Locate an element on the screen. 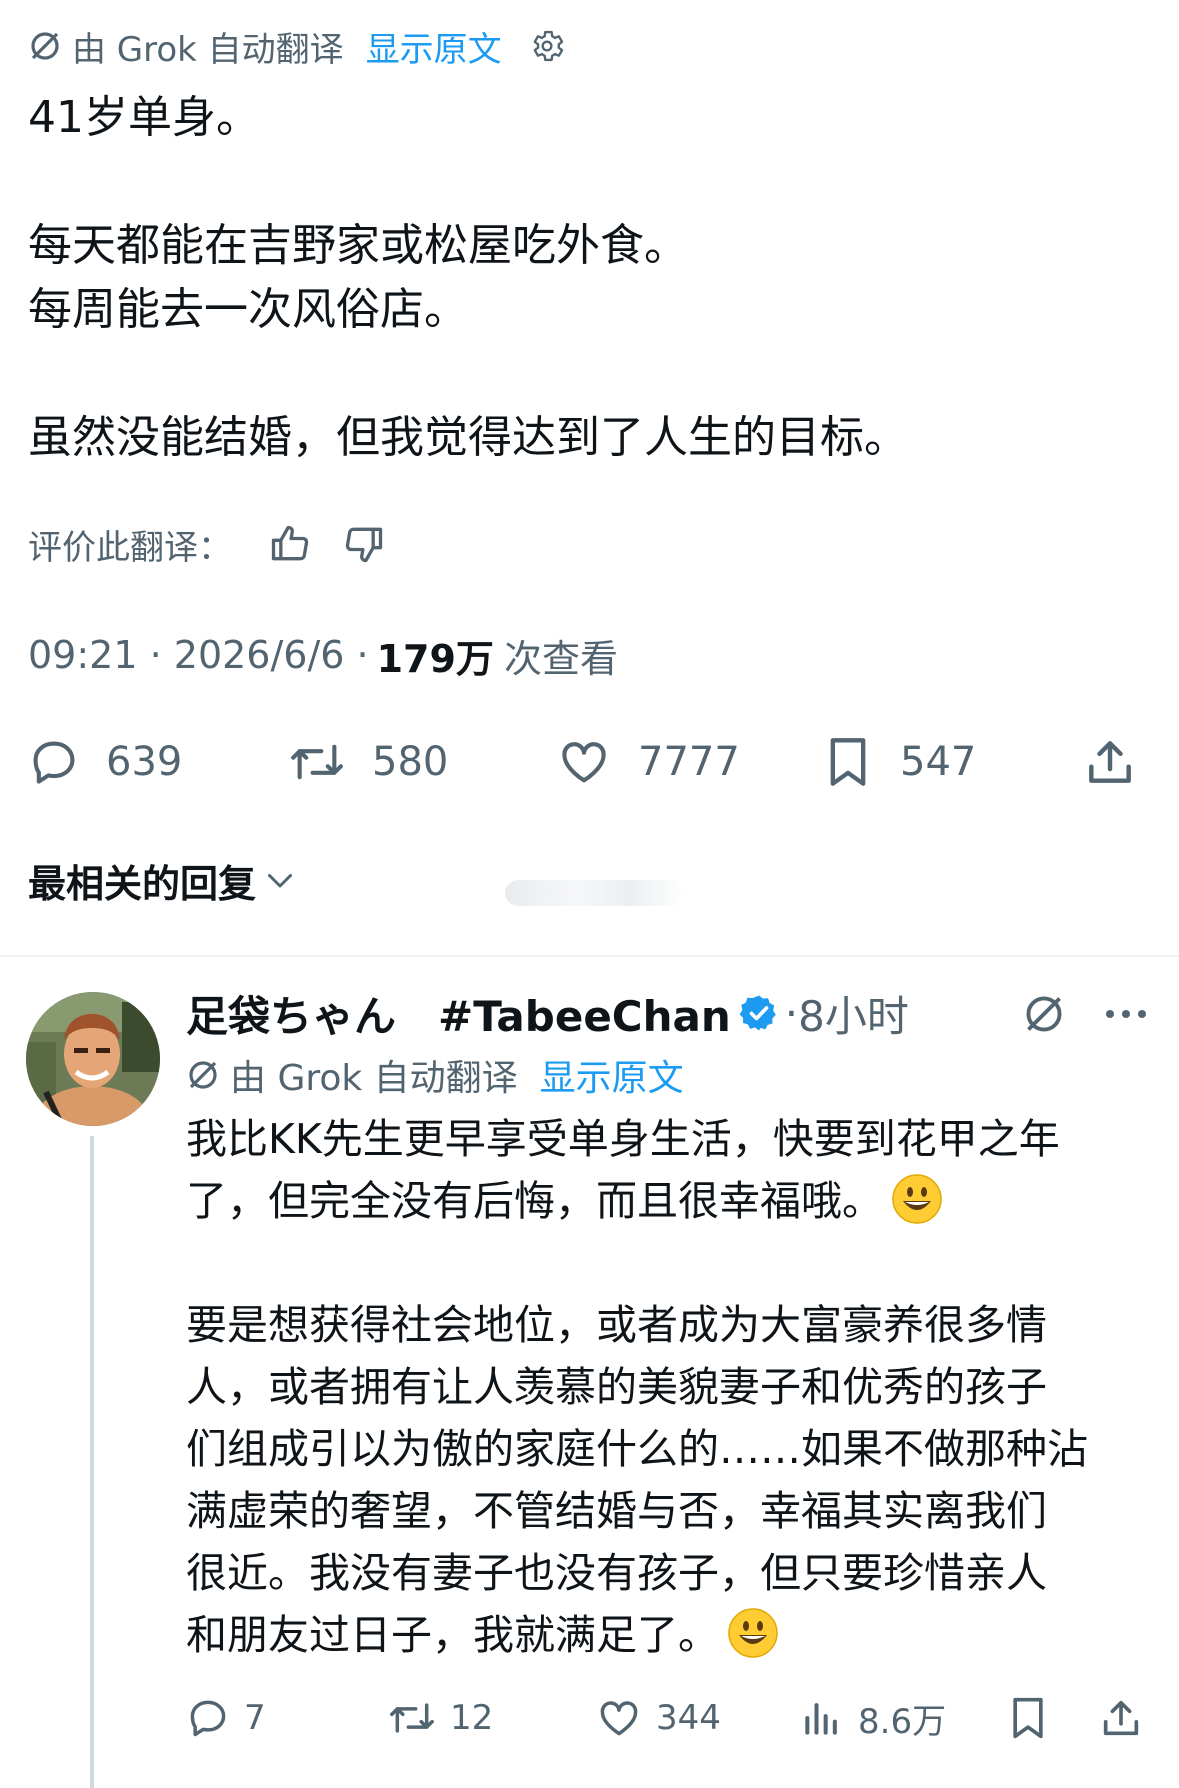  verified-badge-icon is located at coordinates (759, 1013).